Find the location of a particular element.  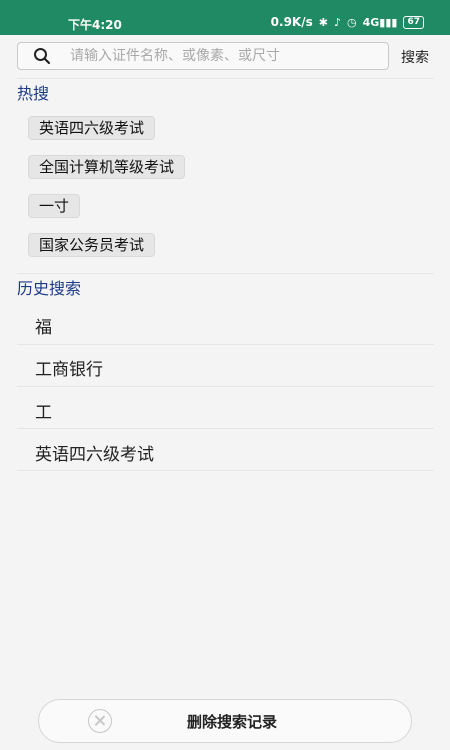

battery-icon: 67 is located at coordinates (413, 22).